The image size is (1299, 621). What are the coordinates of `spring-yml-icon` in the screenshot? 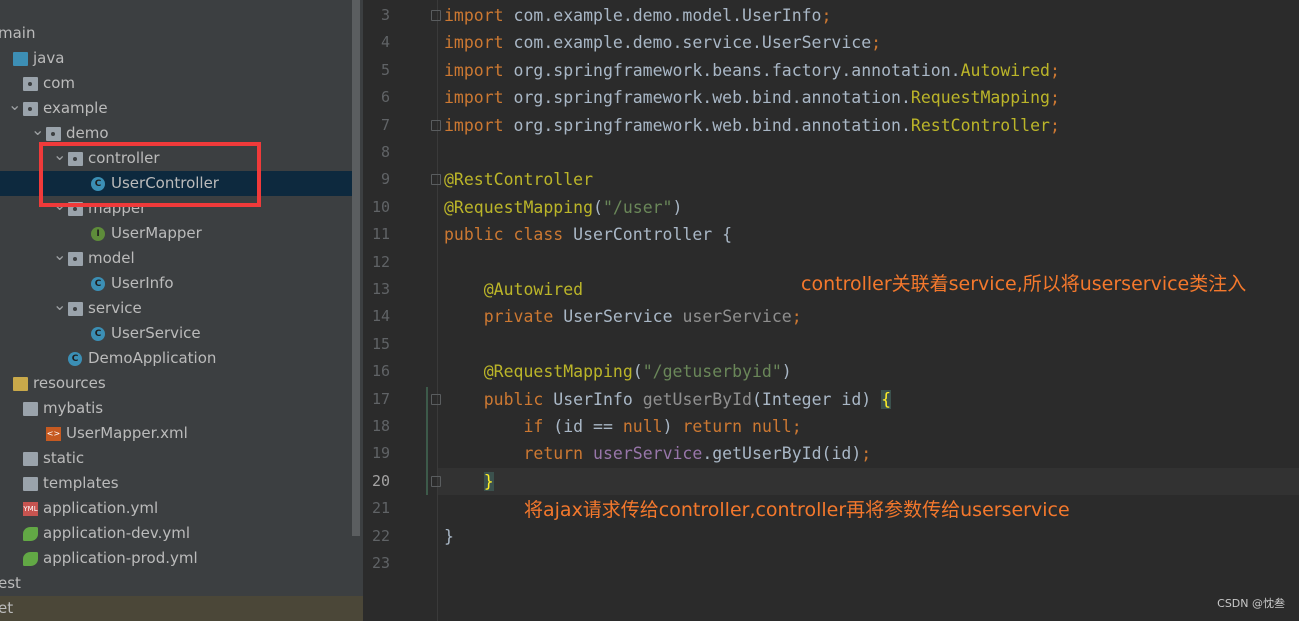 It's located at (30, 559).